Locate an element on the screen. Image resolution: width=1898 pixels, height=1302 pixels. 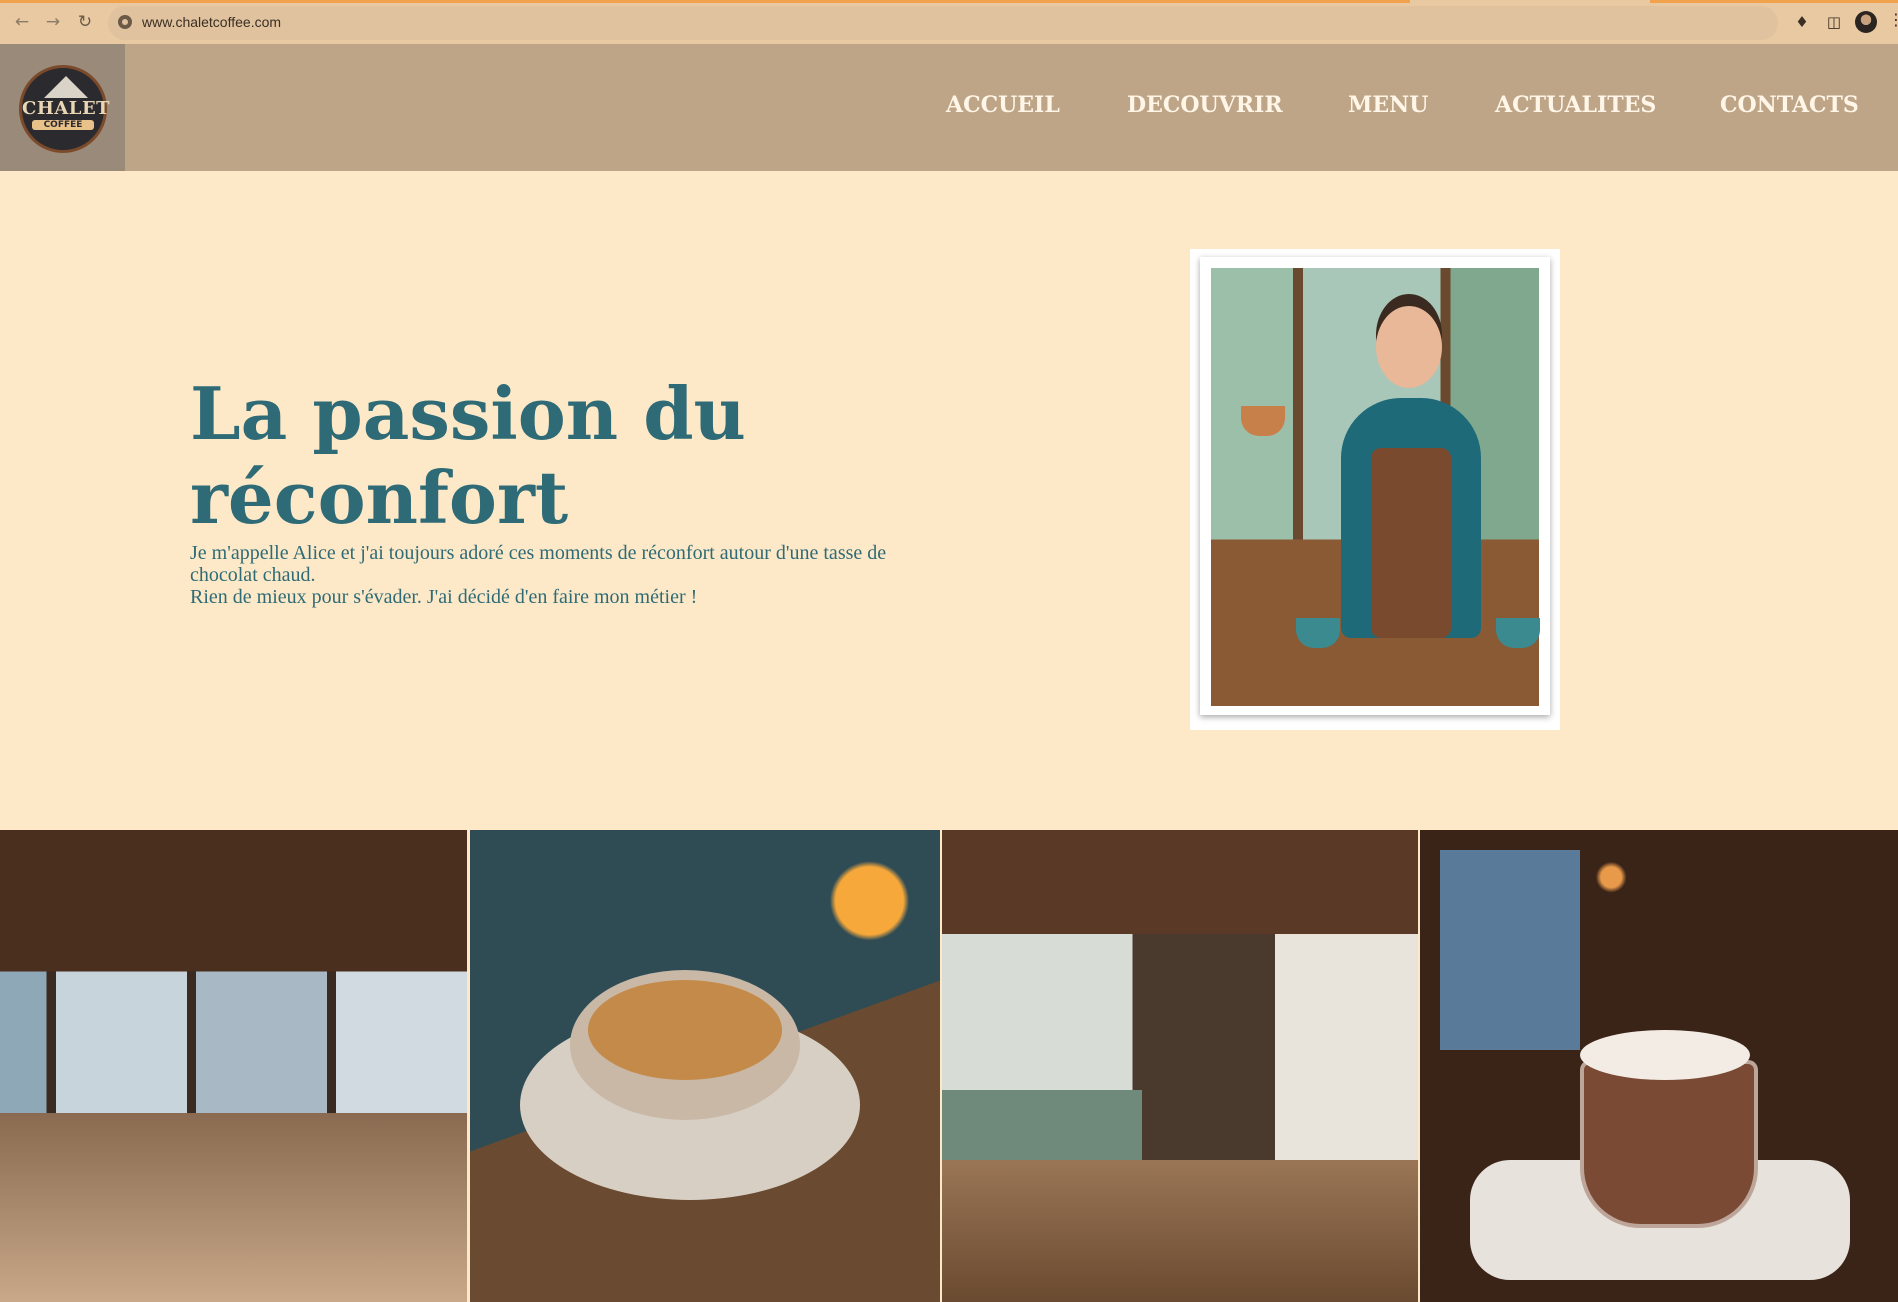
loading-progress-bar-tail is located at coordinates (1774, 1).